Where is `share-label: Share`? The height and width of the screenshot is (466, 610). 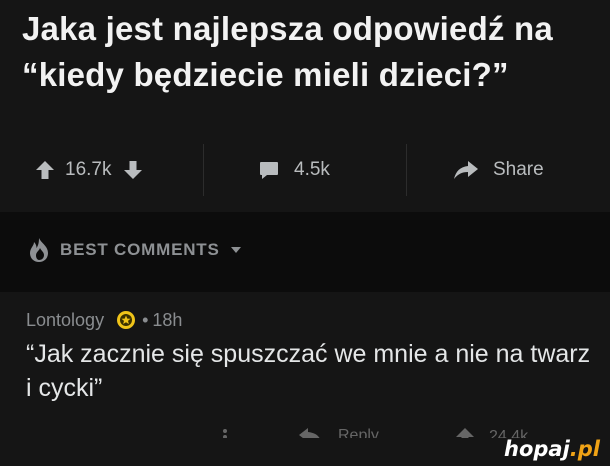 share-label: Share is located at coordinates (518, 169).